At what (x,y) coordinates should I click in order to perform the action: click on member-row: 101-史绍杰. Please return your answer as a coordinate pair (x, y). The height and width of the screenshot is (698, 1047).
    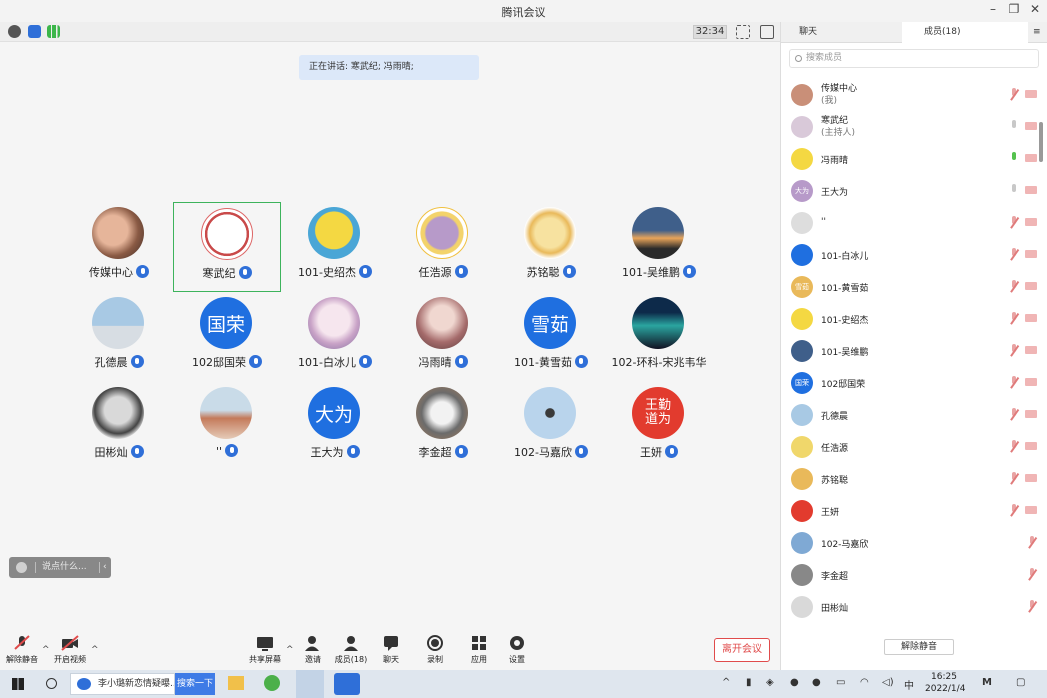
    Looking at the image, I should click on (910, 320).